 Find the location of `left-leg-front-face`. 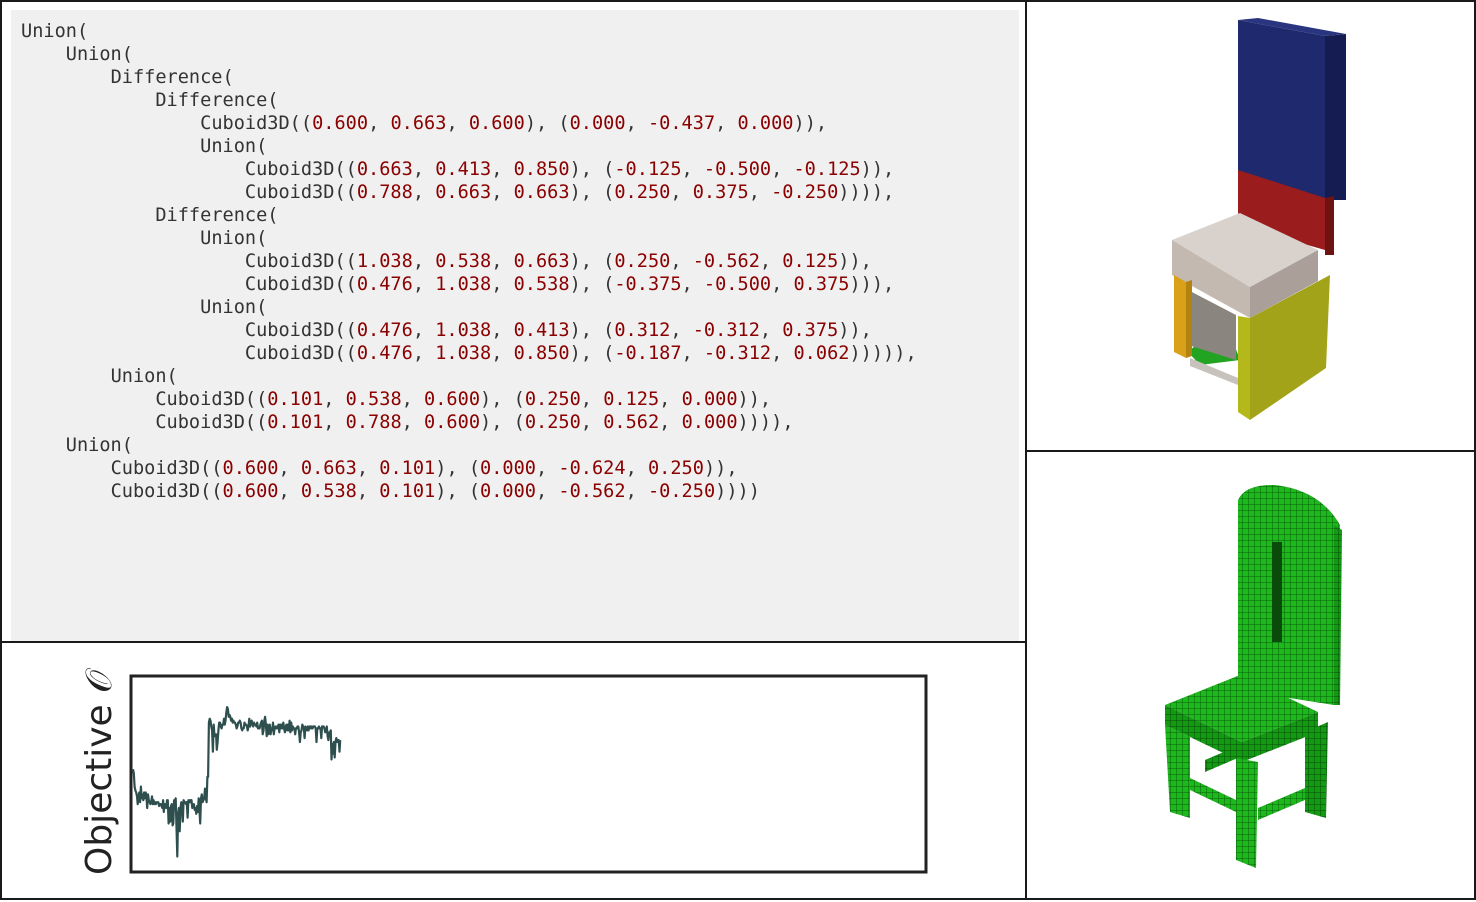

left-leg-front-face is located at coordinates (1180, 316).